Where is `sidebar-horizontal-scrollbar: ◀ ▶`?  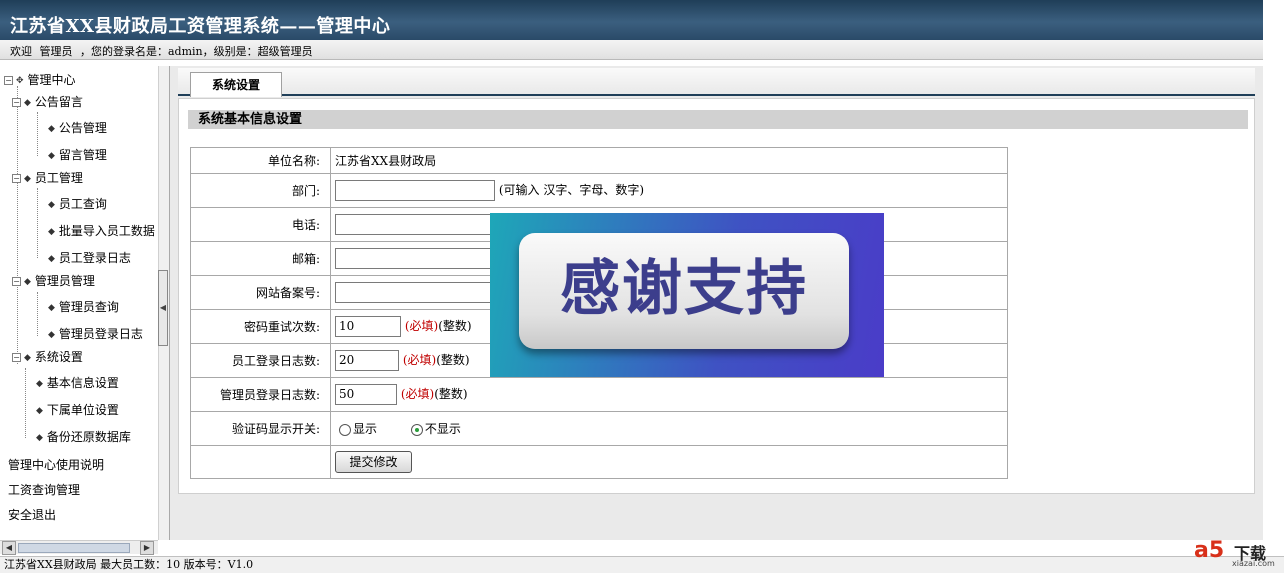
sidebar-horizontal-scrollbar: ◀ ▶ is located at coordinates (79, 547).